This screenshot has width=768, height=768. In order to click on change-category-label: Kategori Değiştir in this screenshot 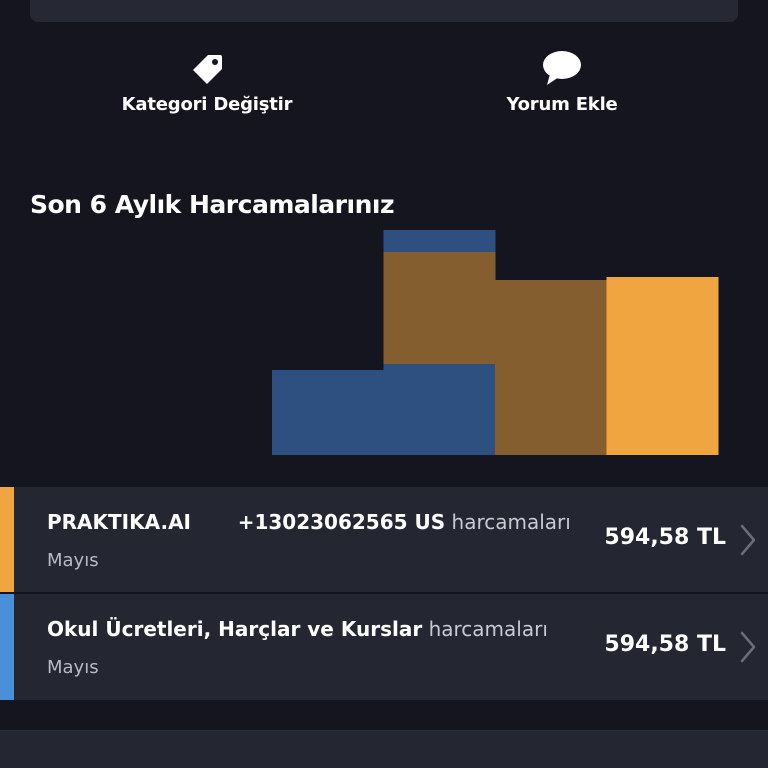, I will do `click(207, 104)`.